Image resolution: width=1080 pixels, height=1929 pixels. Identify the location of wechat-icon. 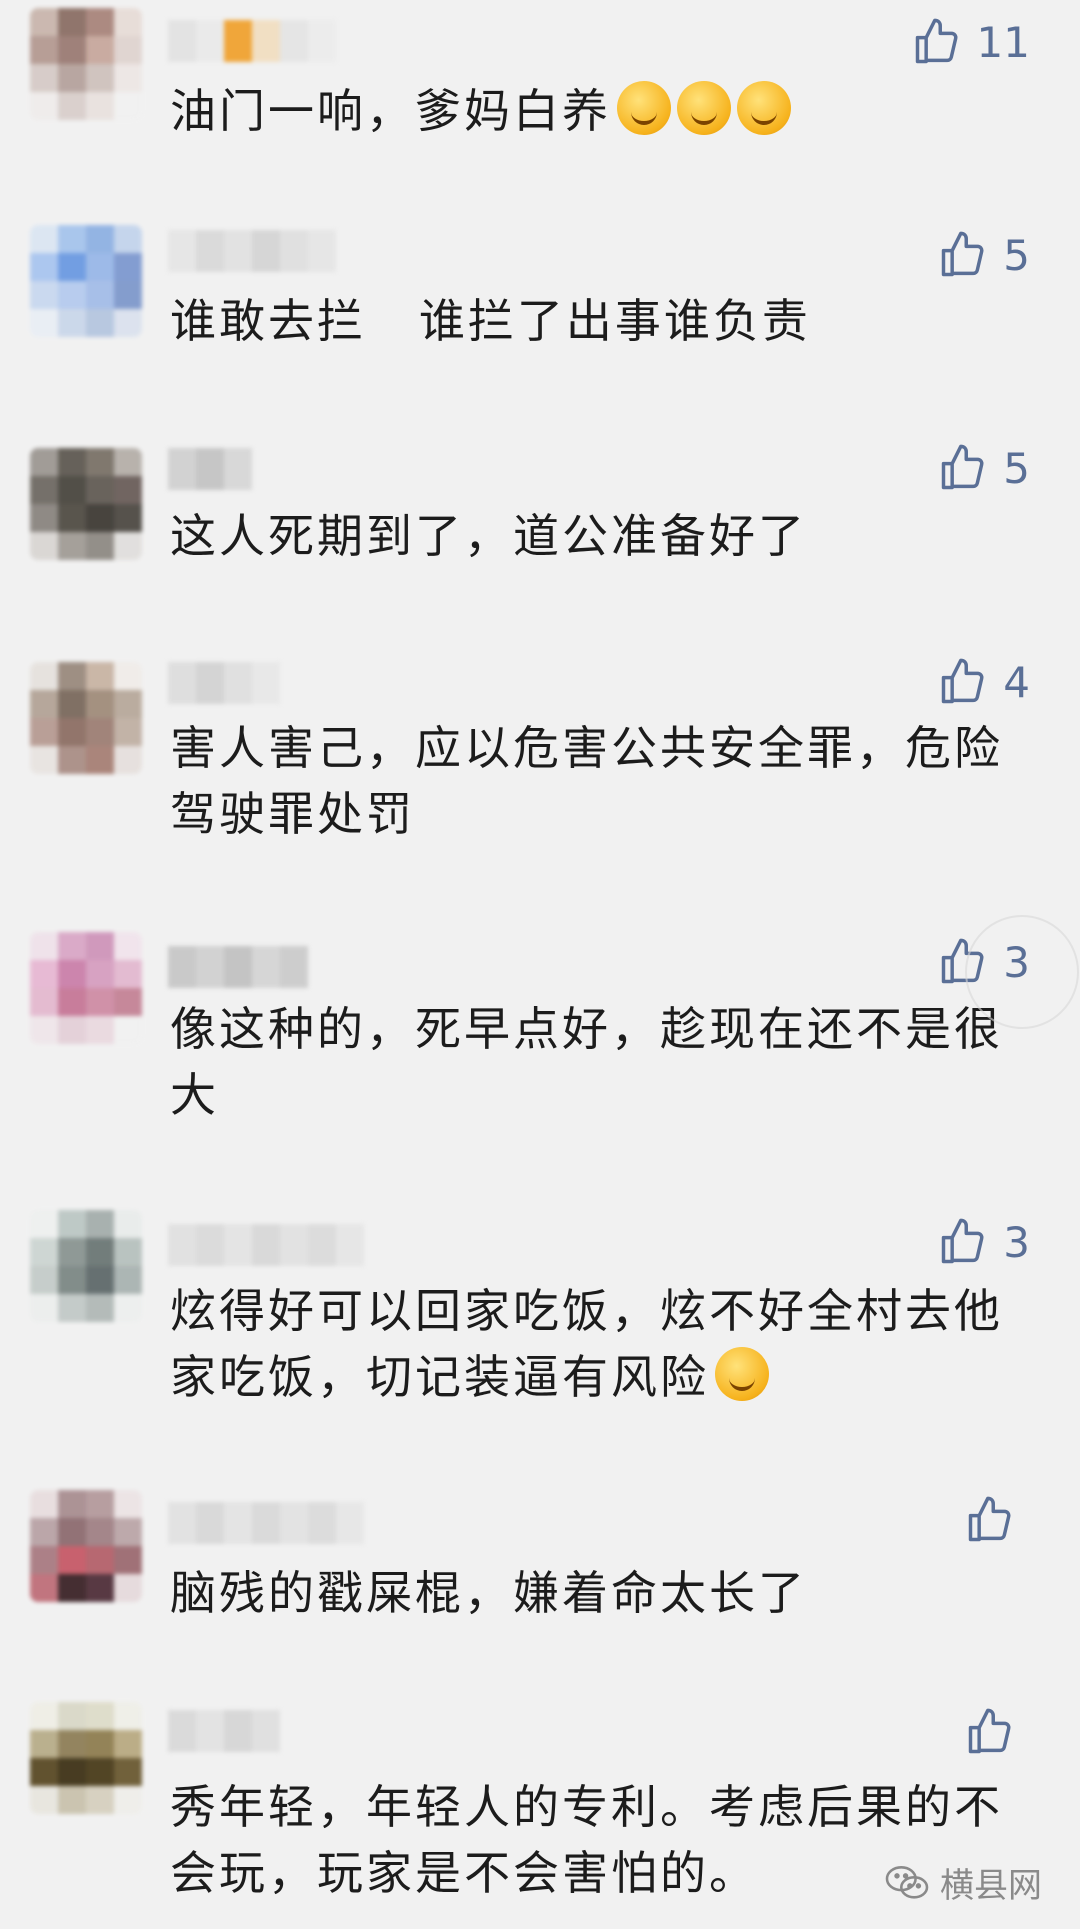
(907, 1882).